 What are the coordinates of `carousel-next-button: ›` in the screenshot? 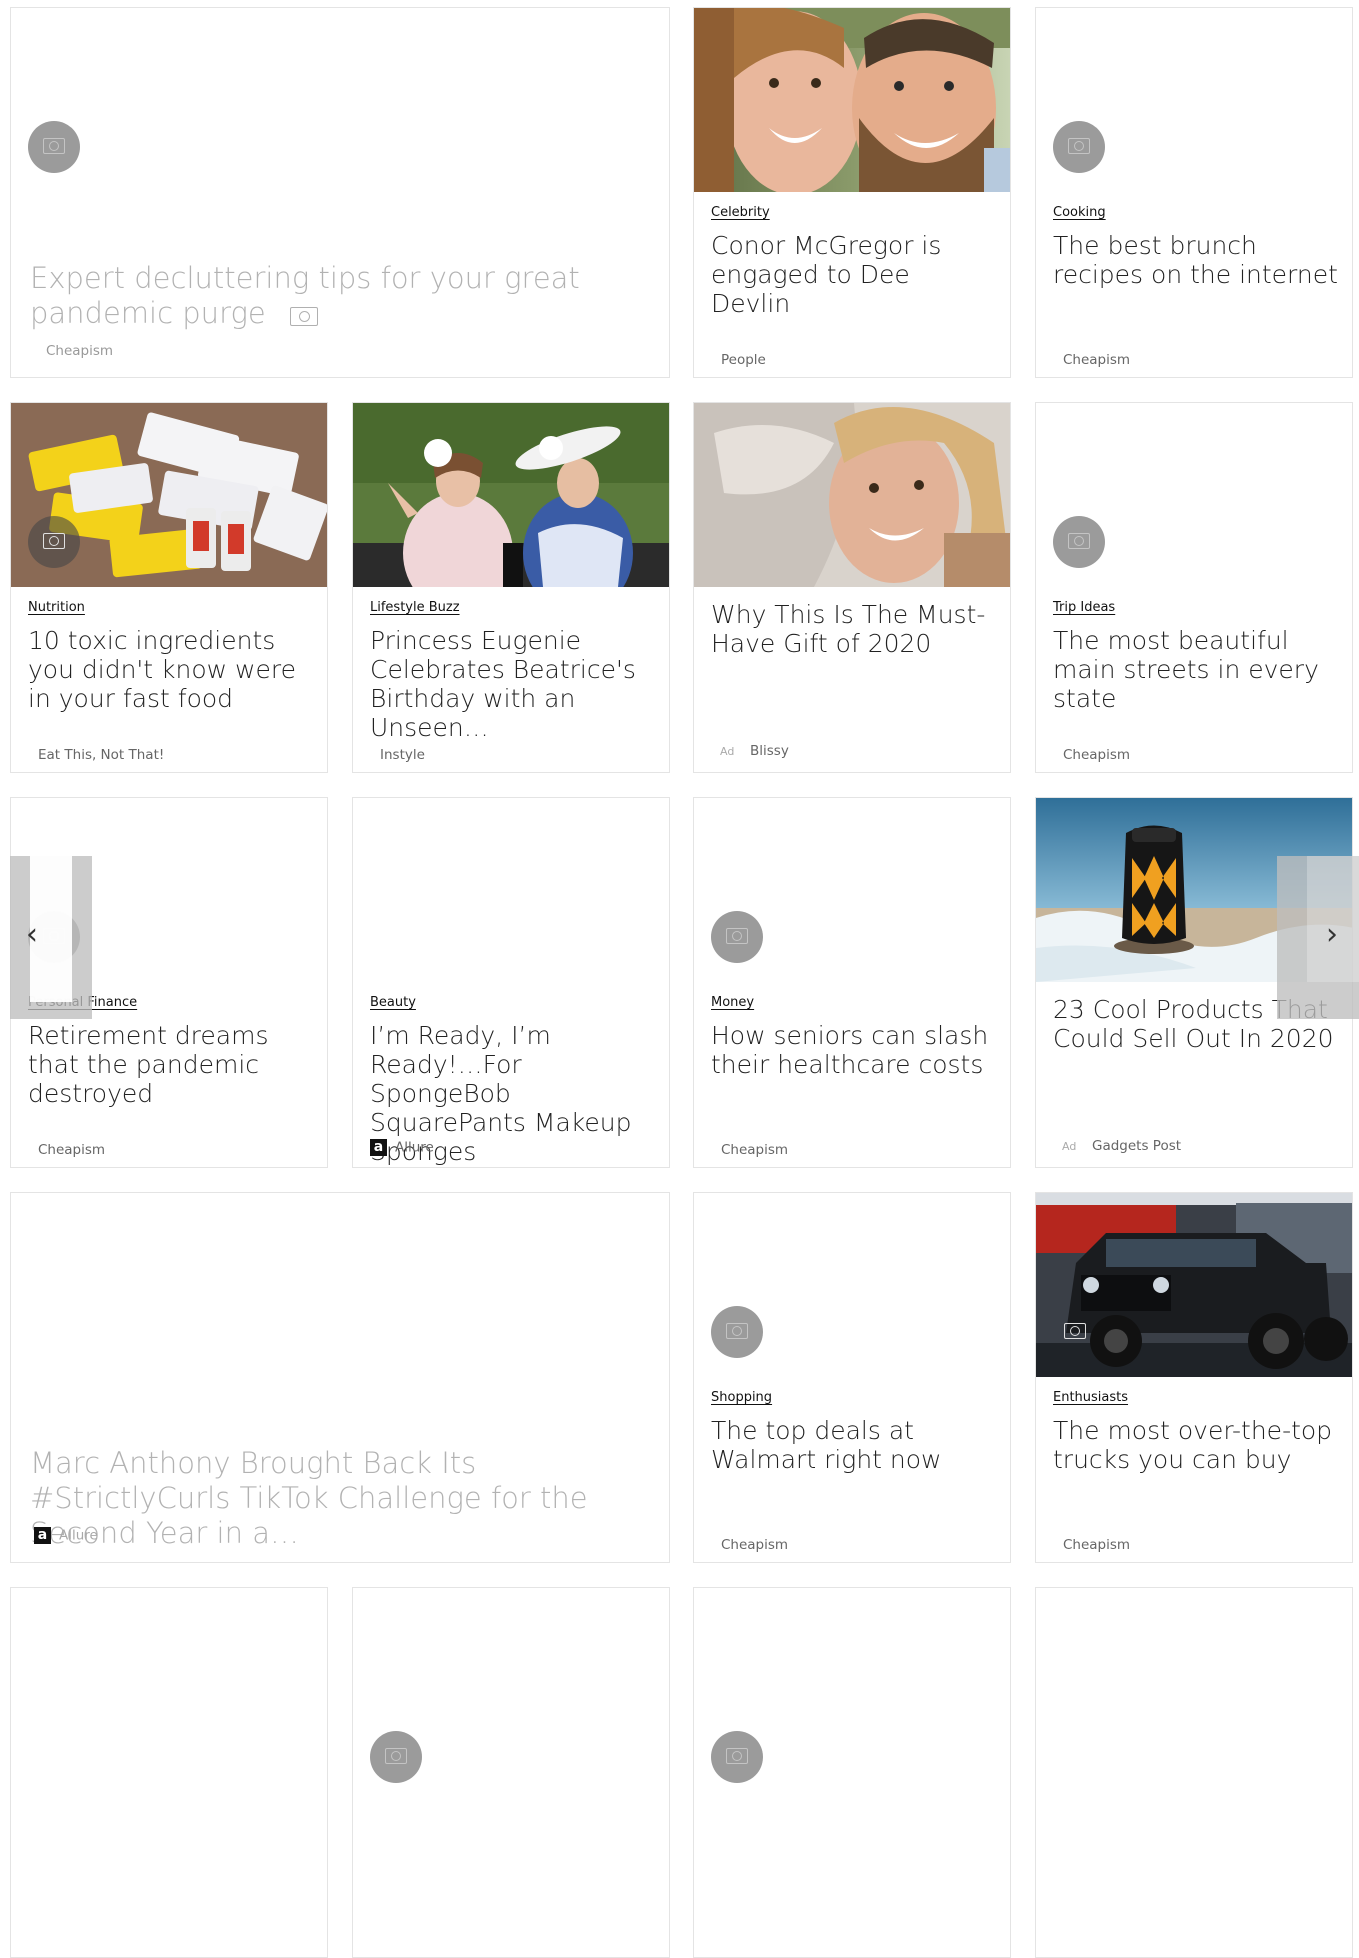 It's located at (1318, 937).